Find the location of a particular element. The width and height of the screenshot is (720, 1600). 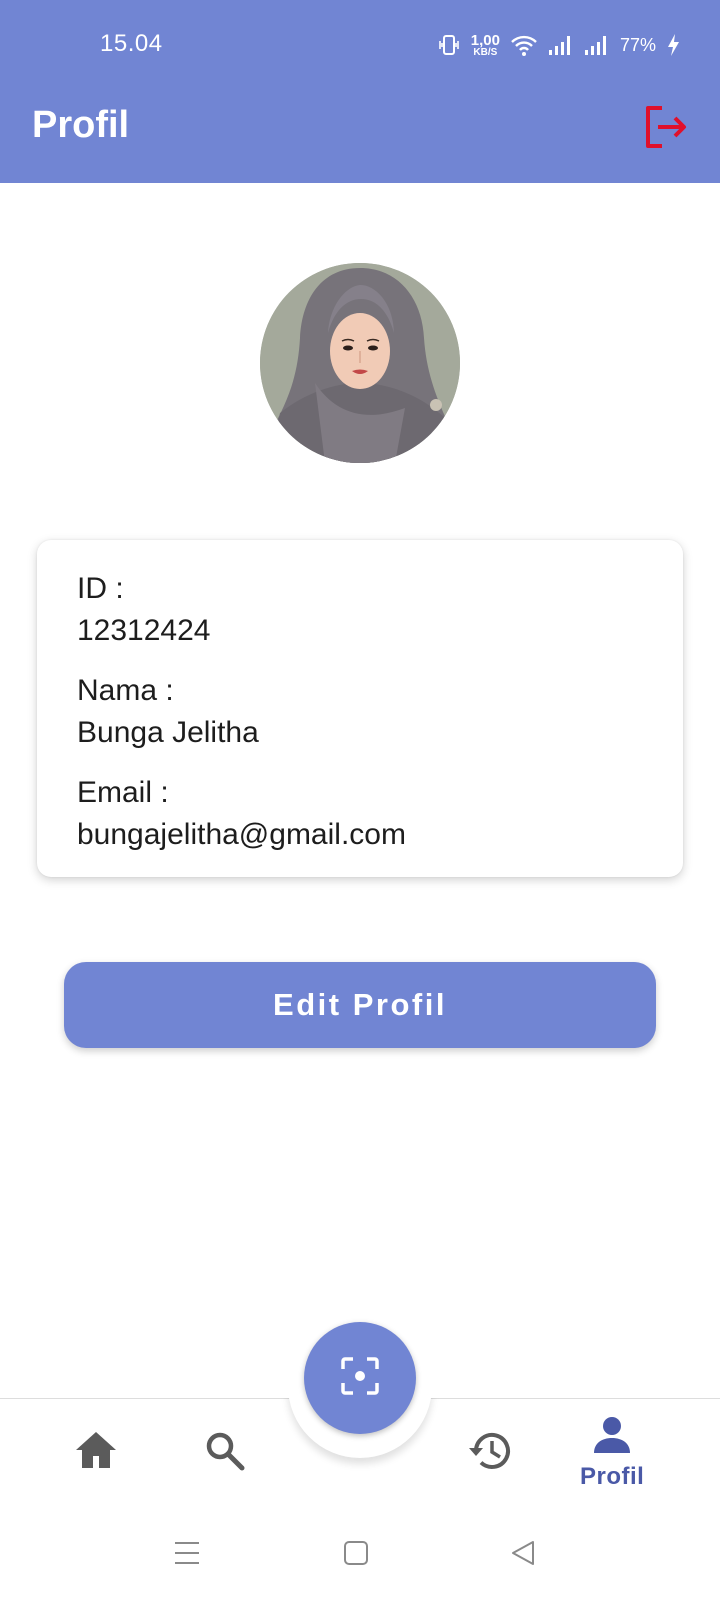

logout-icon is located at coordinates (665, 127).